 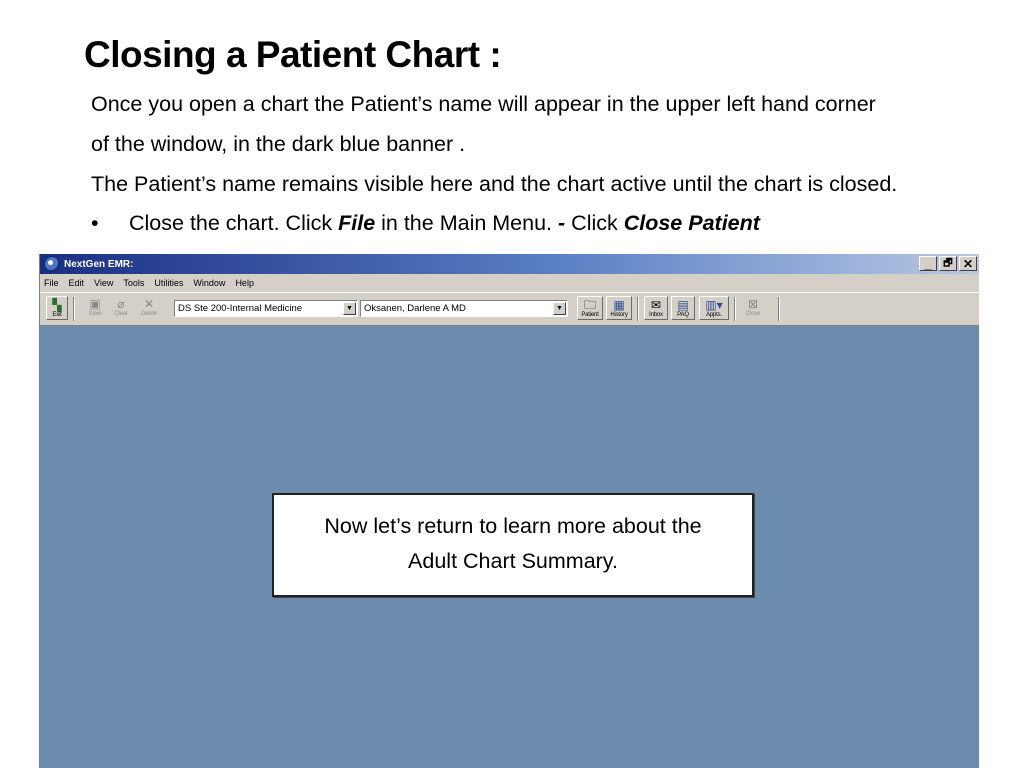 I want to click on callout-line-1: Now let’s return to learn more about the, so click(x=513, y=526).